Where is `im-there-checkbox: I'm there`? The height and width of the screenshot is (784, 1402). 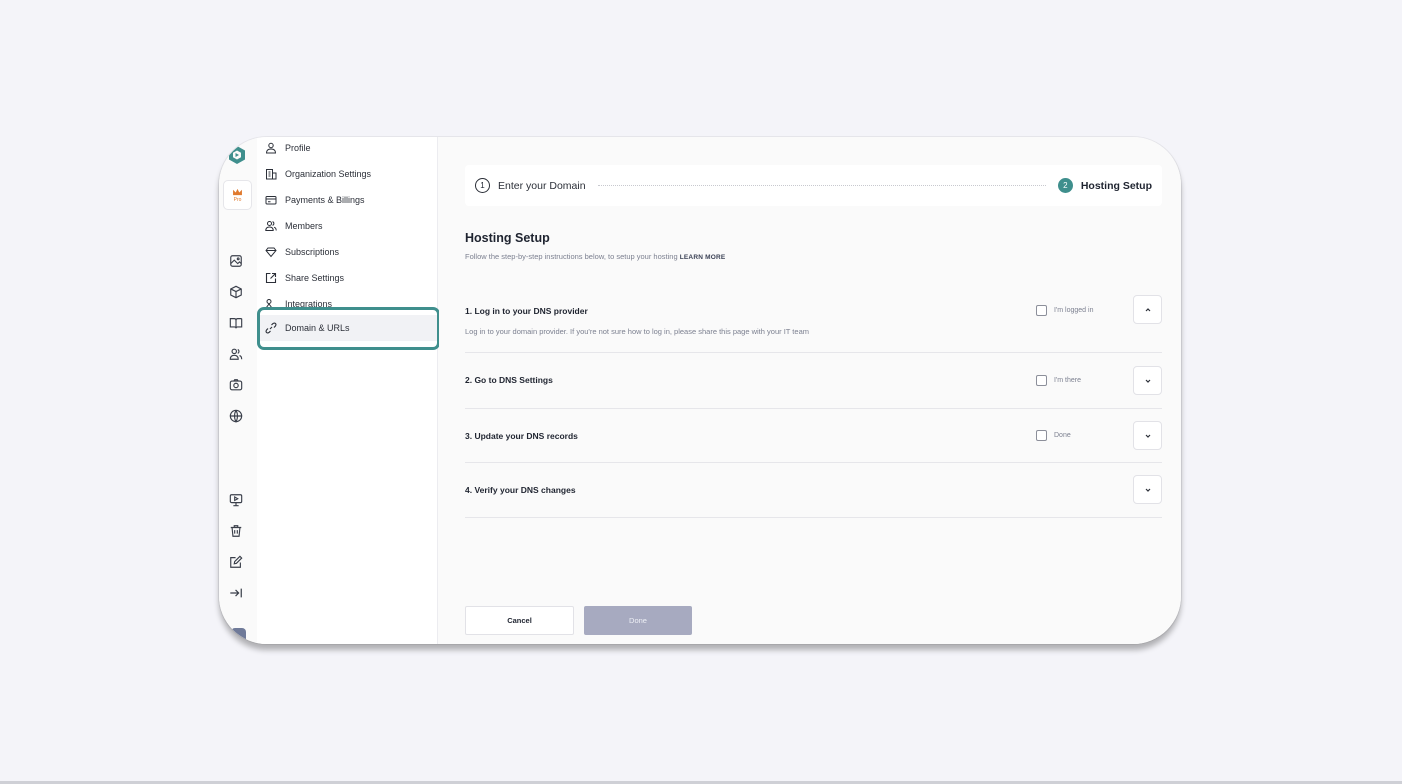
im-there-checkbox: I'm there is located at coordinates (1058, 380).